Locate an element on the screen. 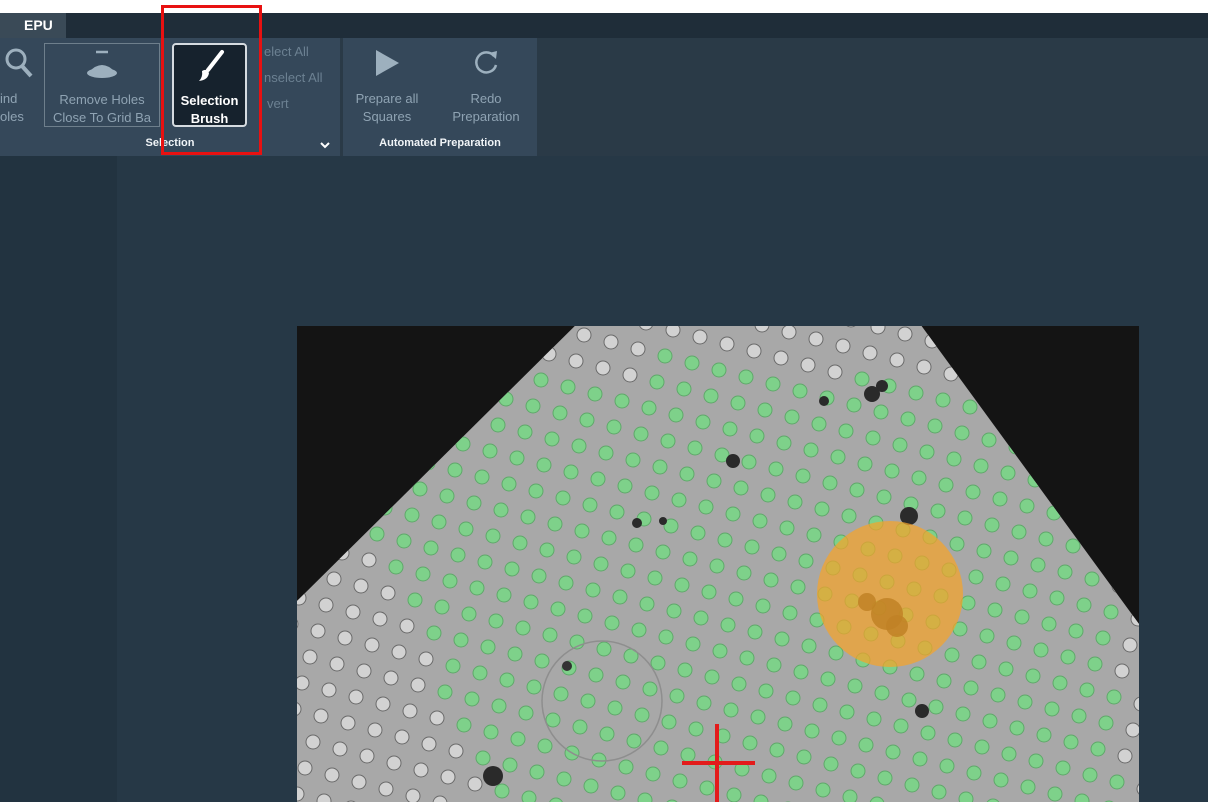  find-holes-button: ind oles is located at coordinates (20, 85).